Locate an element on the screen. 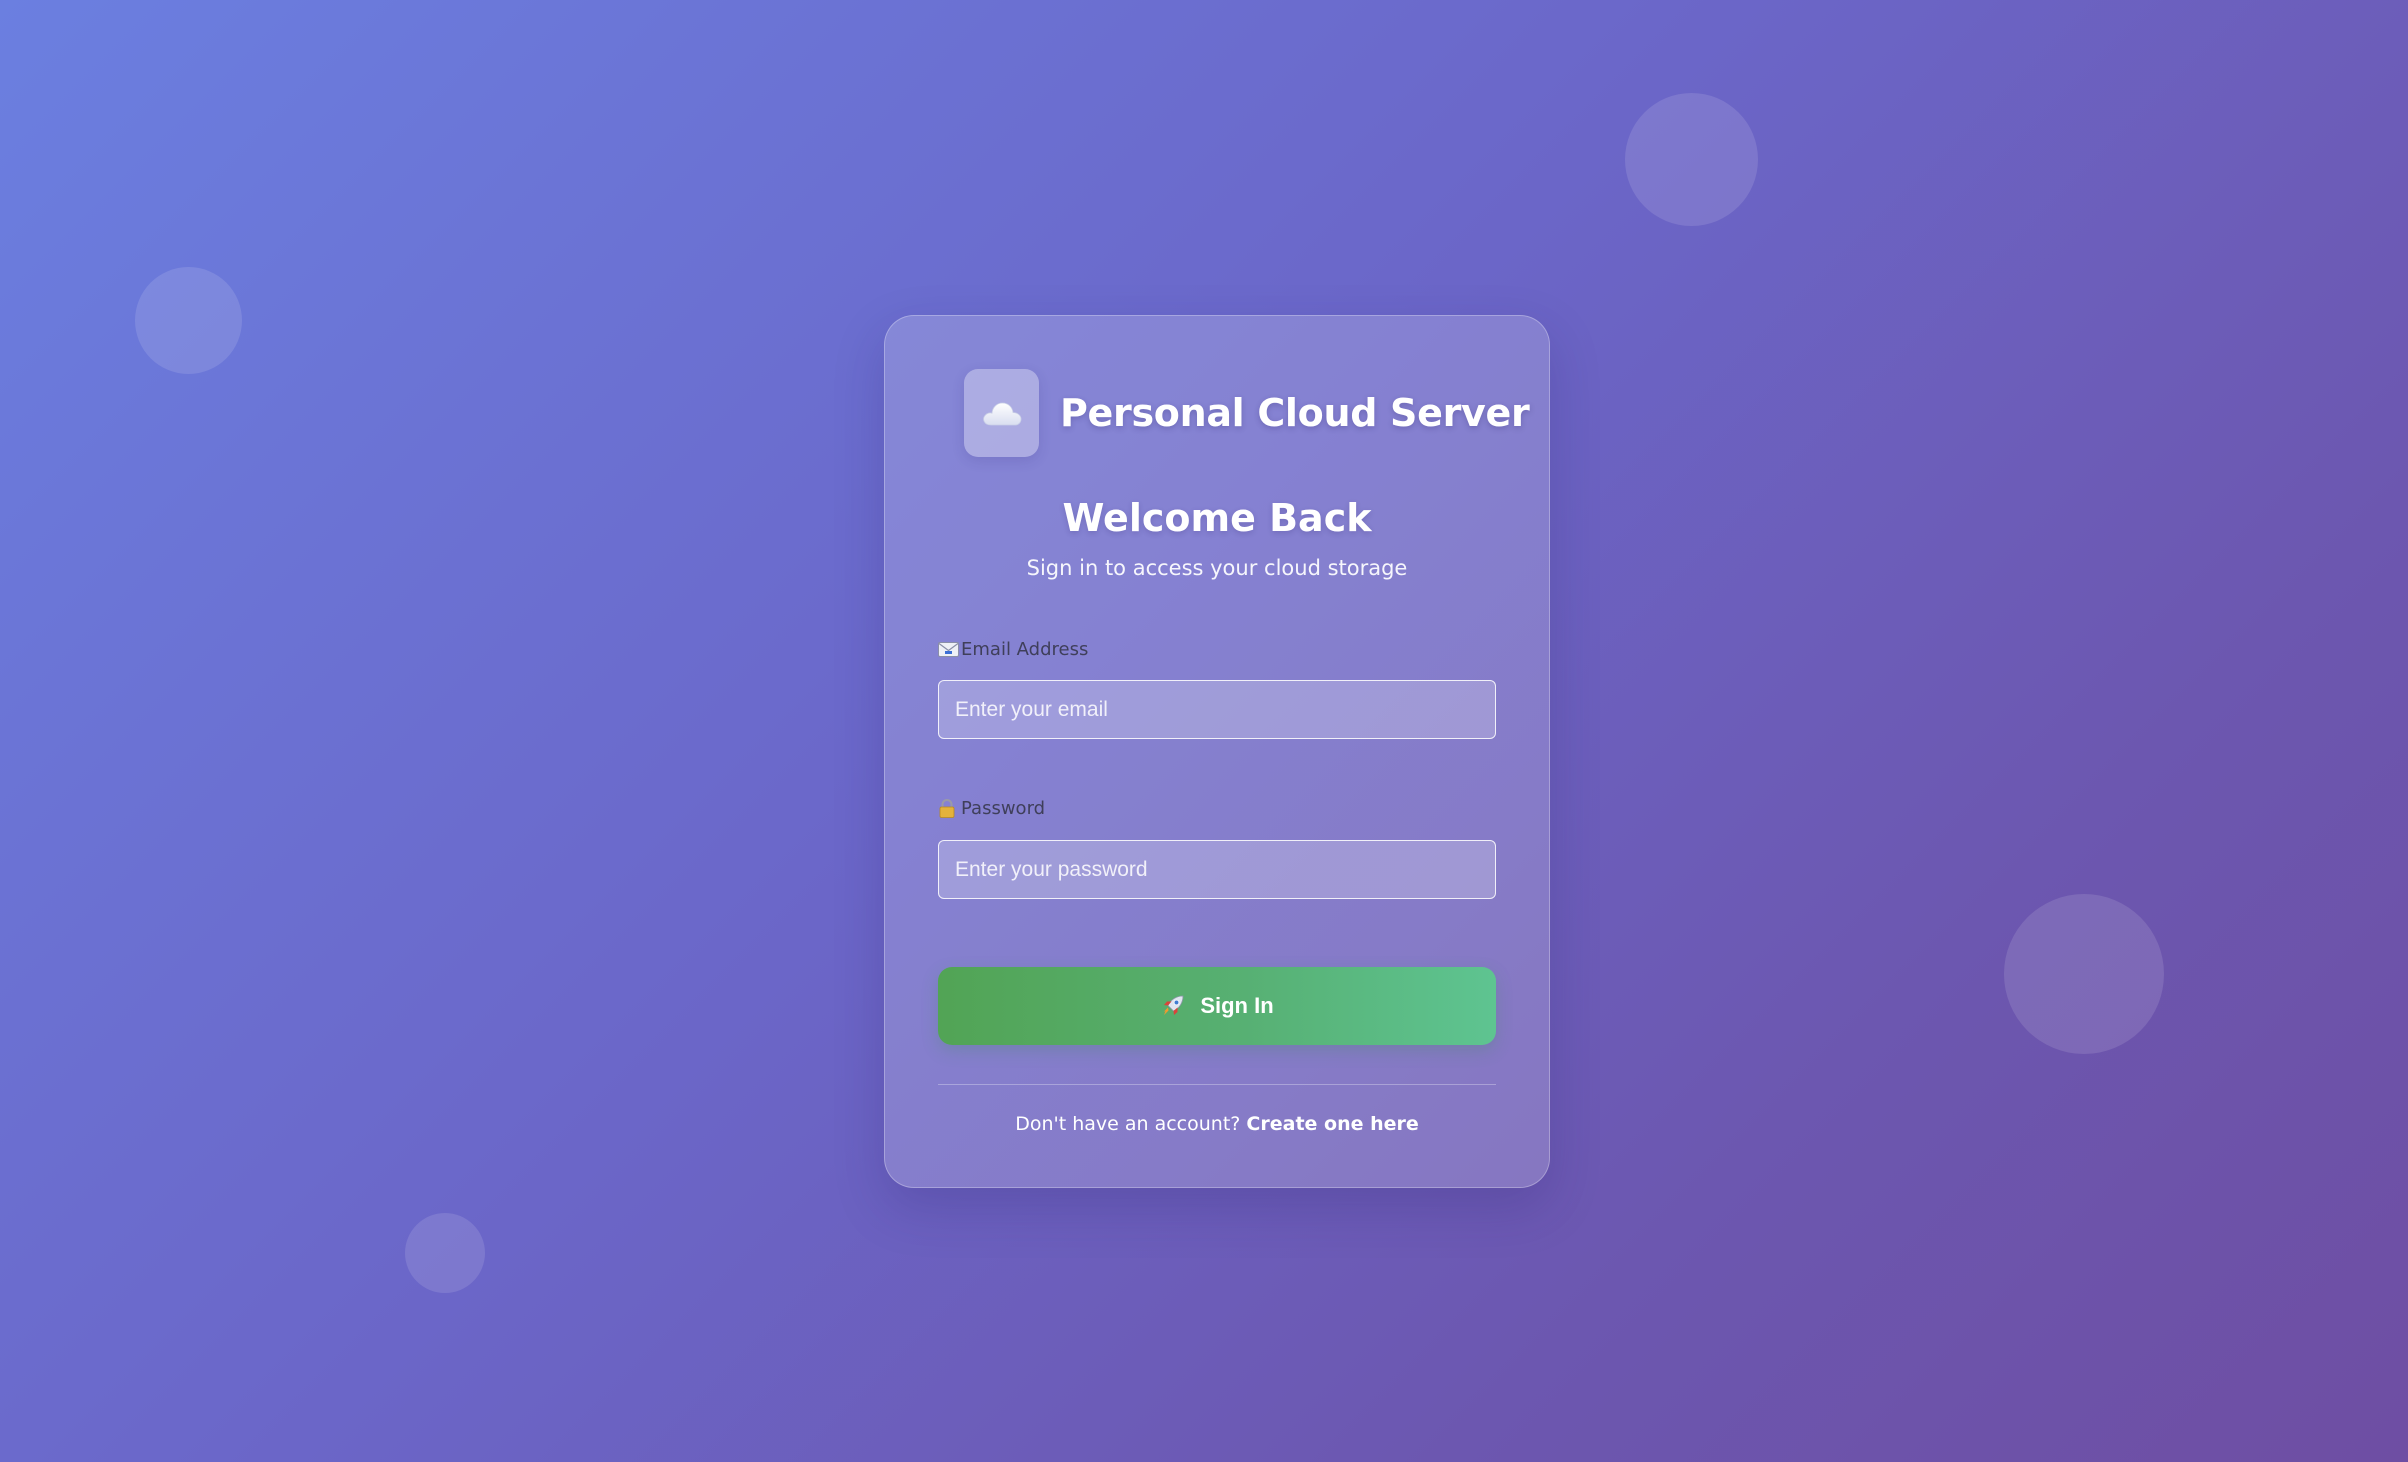 The height and width of the screenshot is (1462, 2408). rocket-icon is located at coordinates (1173, 1005).